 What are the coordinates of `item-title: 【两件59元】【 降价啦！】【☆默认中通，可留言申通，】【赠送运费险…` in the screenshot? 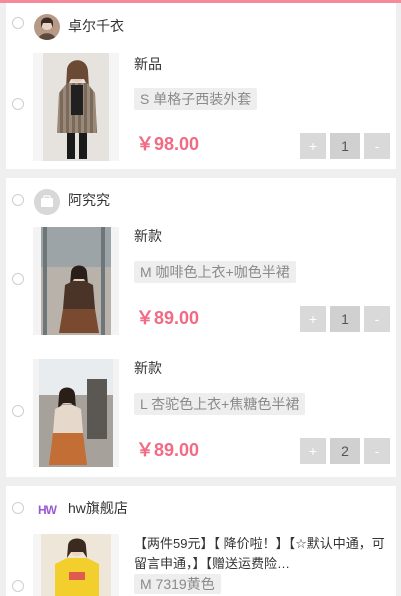 It's located at (262, 554).